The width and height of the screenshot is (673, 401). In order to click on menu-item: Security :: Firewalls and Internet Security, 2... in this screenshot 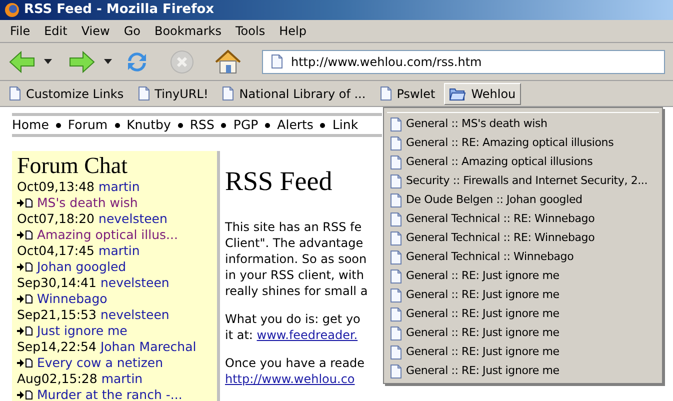, I will do `click(523, 181)`.